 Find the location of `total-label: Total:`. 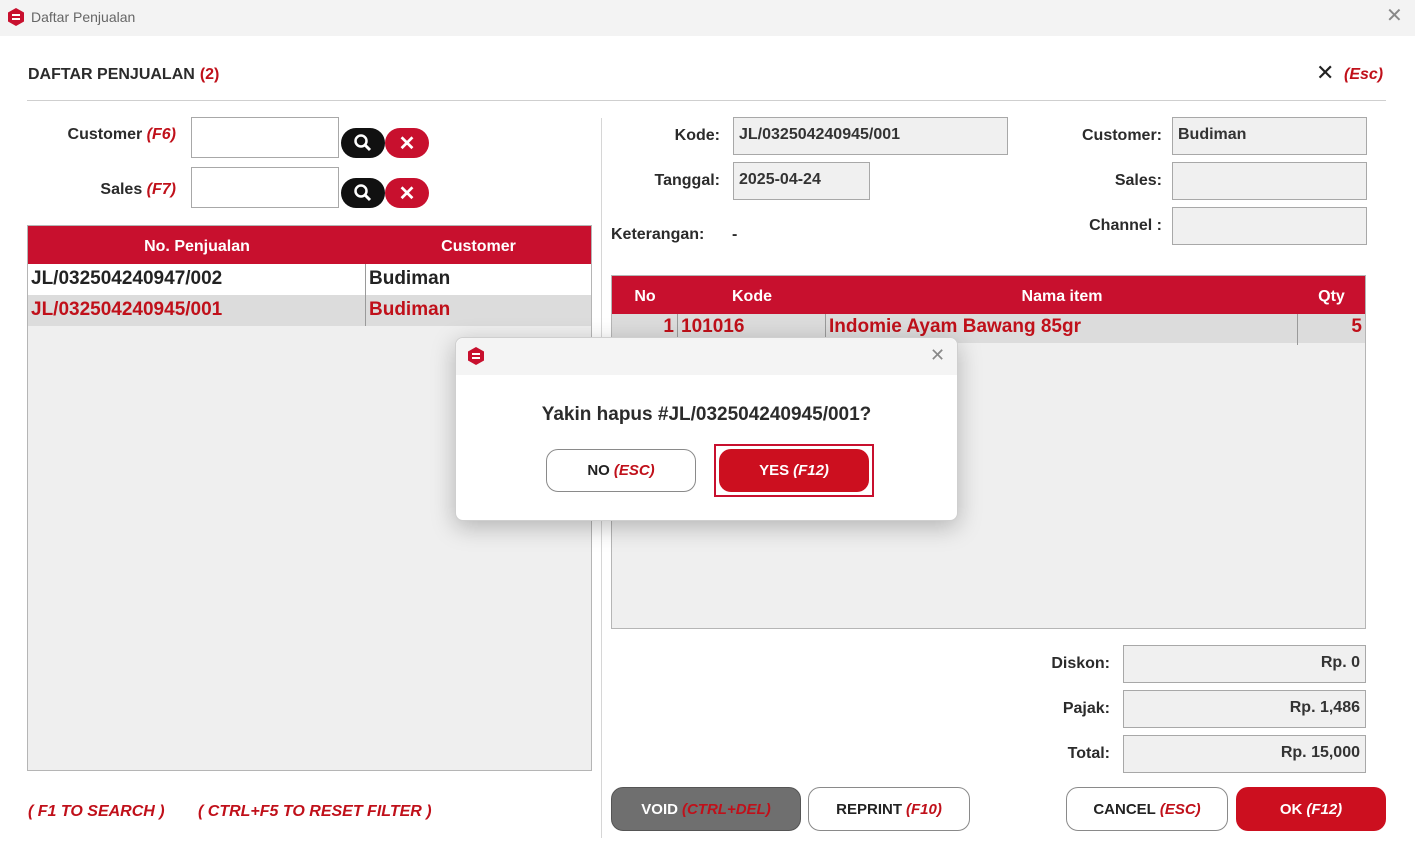

total-label: Total: is located at coordinates (1088, 753).